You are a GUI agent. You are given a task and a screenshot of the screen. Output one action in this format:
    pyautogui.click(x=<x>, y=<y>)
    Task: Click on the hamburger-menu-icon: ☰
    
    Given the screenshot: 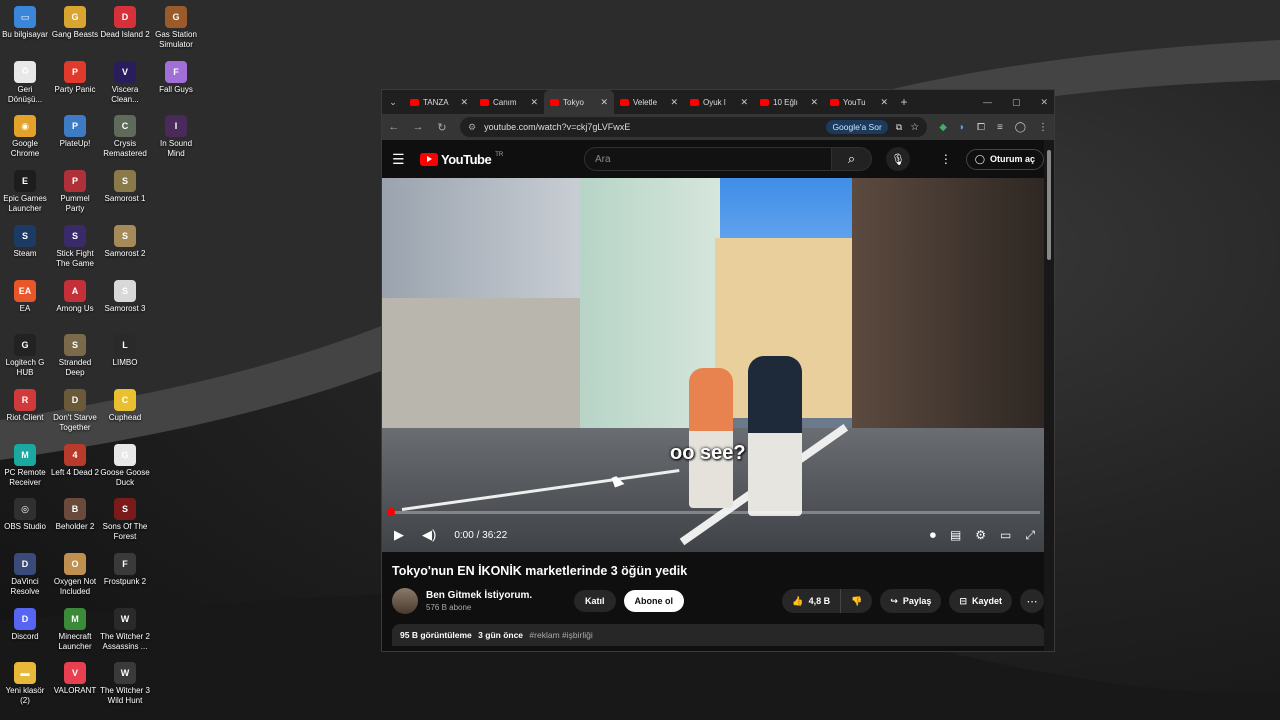 What is the action you would take?
    pyautogui.click(x=399, y=159)
    